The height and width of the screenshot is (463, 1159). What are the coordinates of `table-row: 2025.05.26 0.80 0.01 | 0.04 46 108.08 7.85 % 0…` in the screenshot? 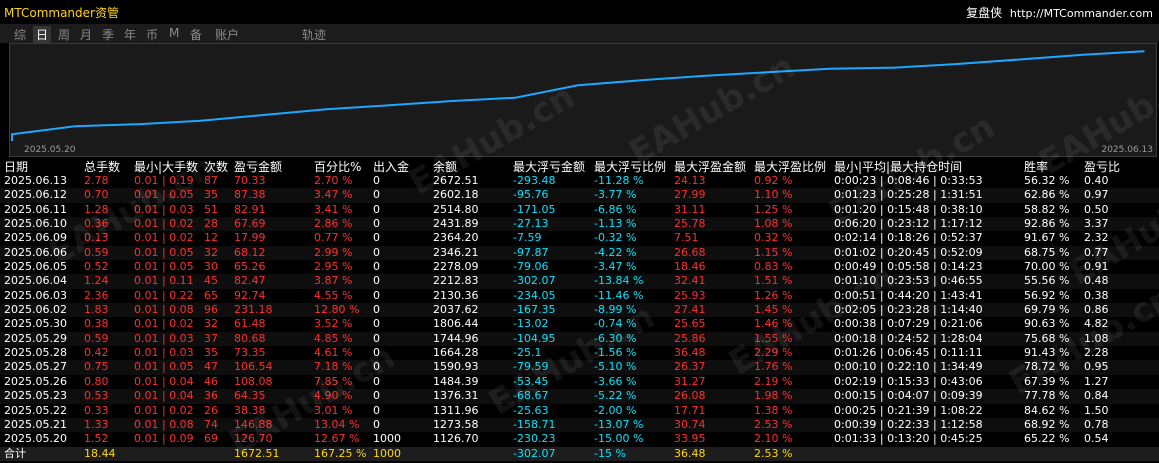 It's located at (579, 382).